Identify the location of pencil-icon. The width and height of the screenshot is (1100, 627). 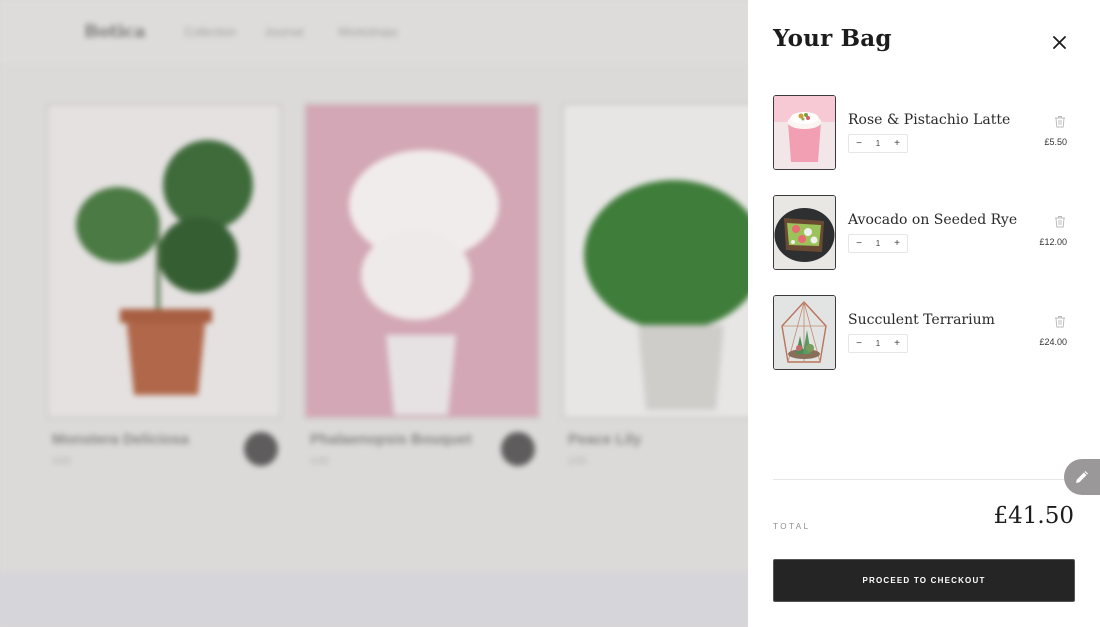
(1082, 477).